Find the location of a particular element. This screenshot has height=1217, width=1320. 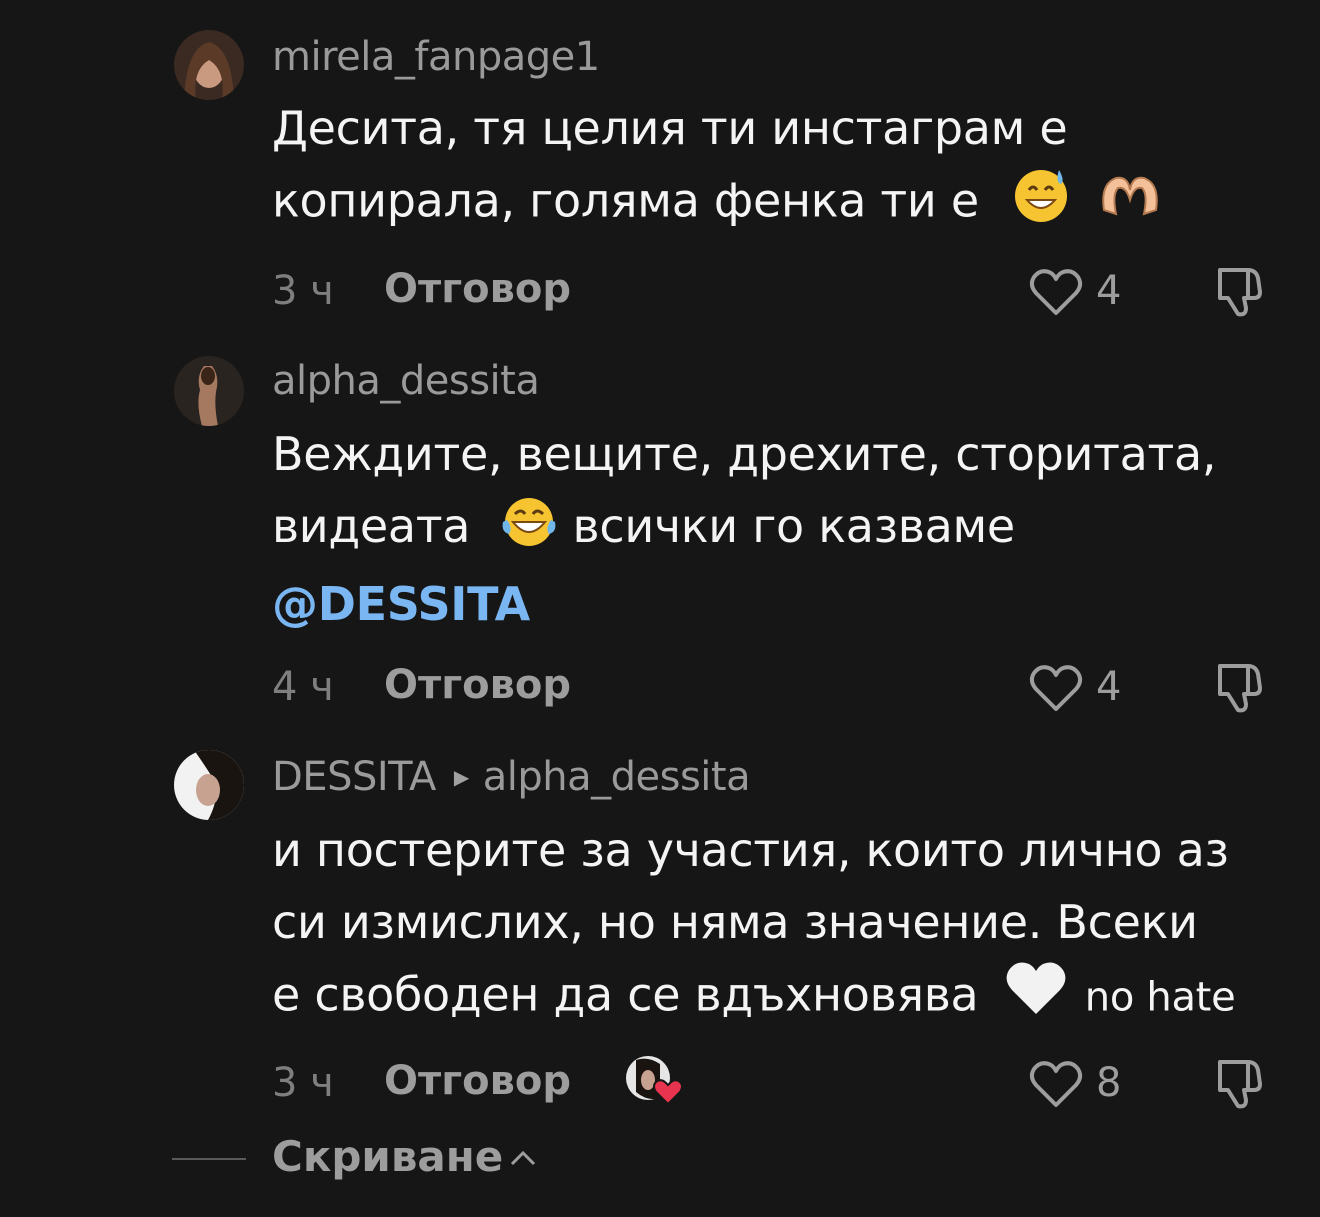

white-heart-emoji is located at coordinates (1036, 998).